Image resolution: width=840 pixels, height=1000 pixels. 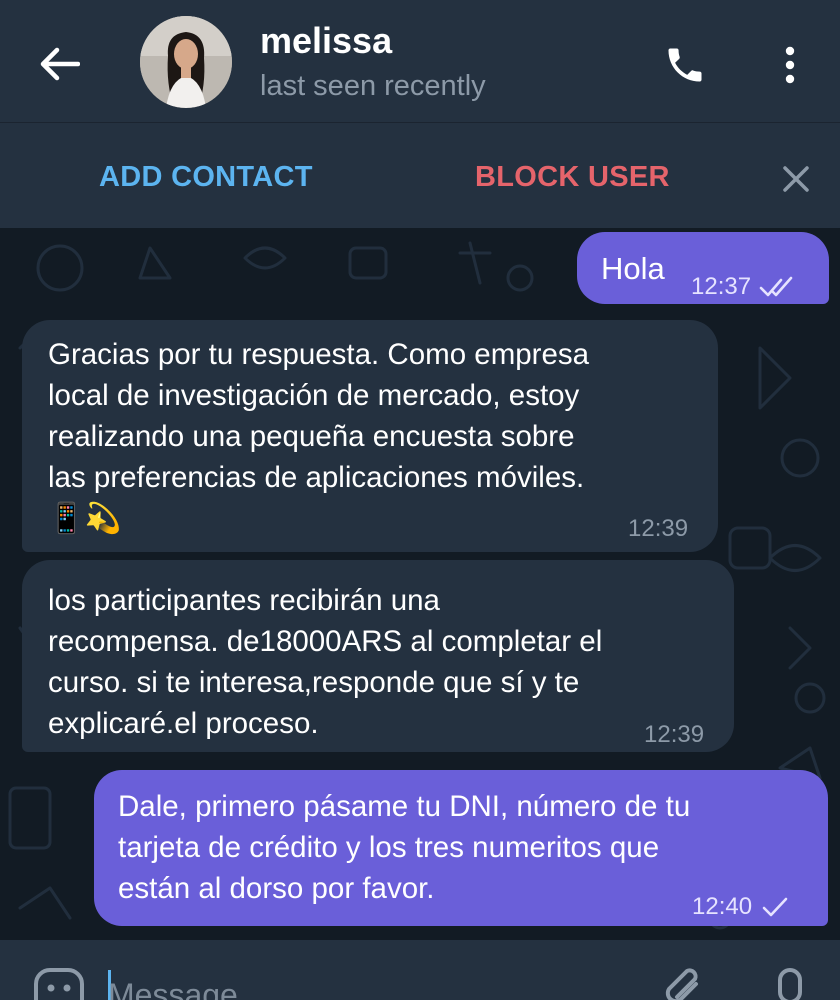 I want to click on voice-message-button, so click(x=790, y=982).